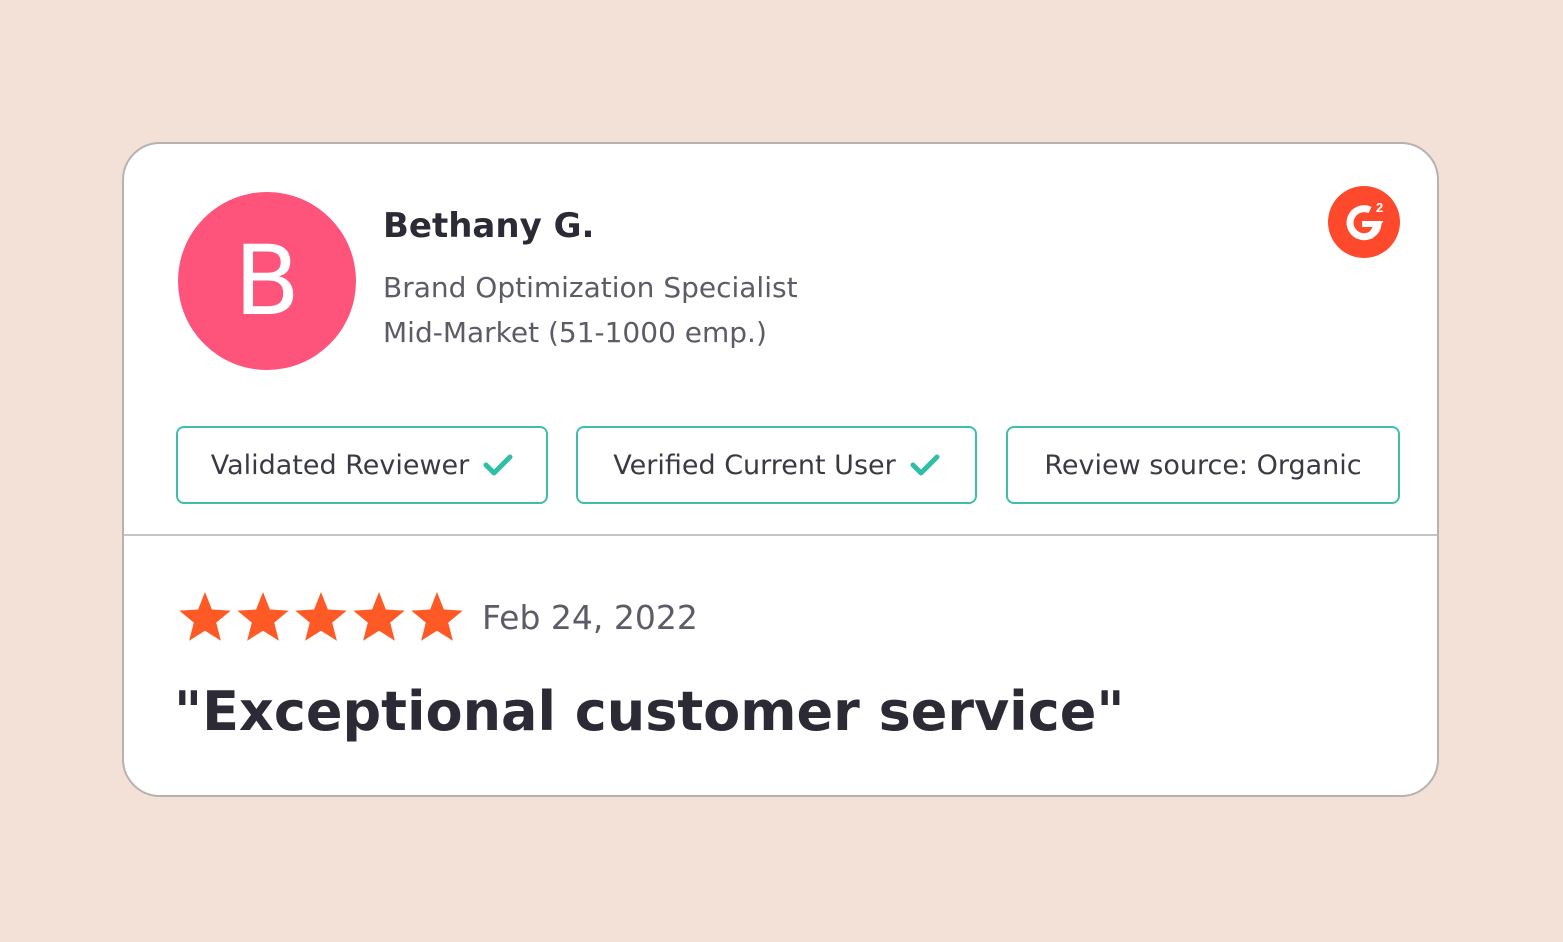 The height and width of the screenshot is (942, 1563). What do you see at coordinates (754, 465) in the screenshot?
I see `verified-current-user-label: Verified Current User` at bounding box center [754, 465].